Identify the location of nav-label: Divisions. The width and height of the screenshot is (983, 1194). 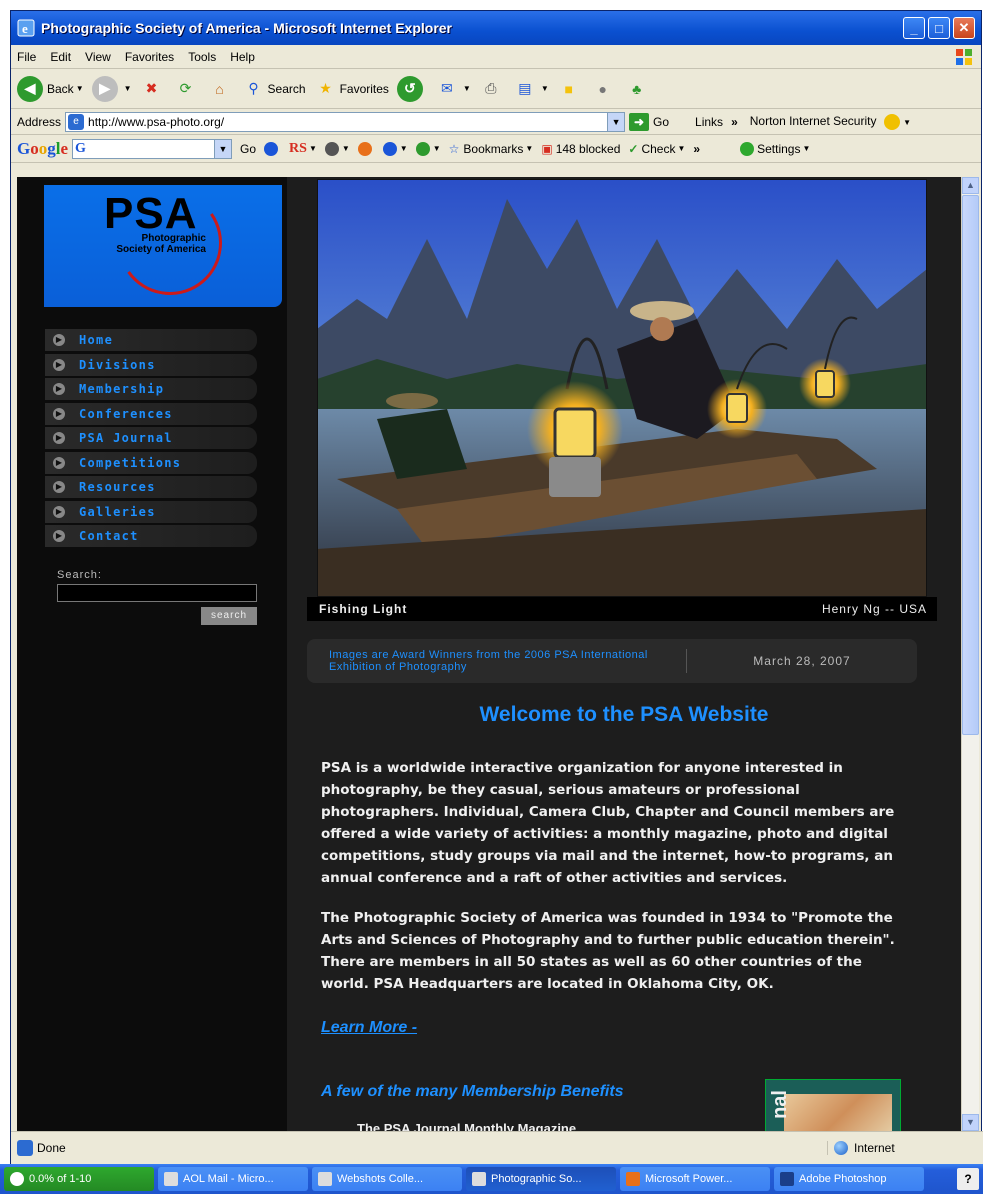
(117, 364).